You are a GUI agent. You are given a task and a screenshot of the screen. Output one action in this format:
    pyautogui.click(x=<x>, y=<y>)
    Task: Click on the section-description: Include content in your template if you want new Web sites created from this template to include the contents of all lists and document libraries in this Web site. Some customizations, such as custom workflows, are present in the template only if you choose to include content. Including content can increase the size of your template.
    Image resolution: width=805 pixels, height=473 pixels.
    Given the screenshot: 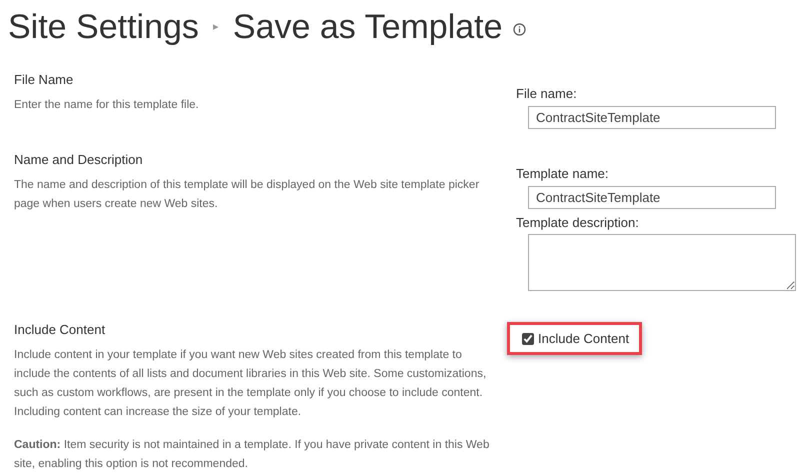 What is the action you would take?
    pyautogui.click(x=251, y=384)
    